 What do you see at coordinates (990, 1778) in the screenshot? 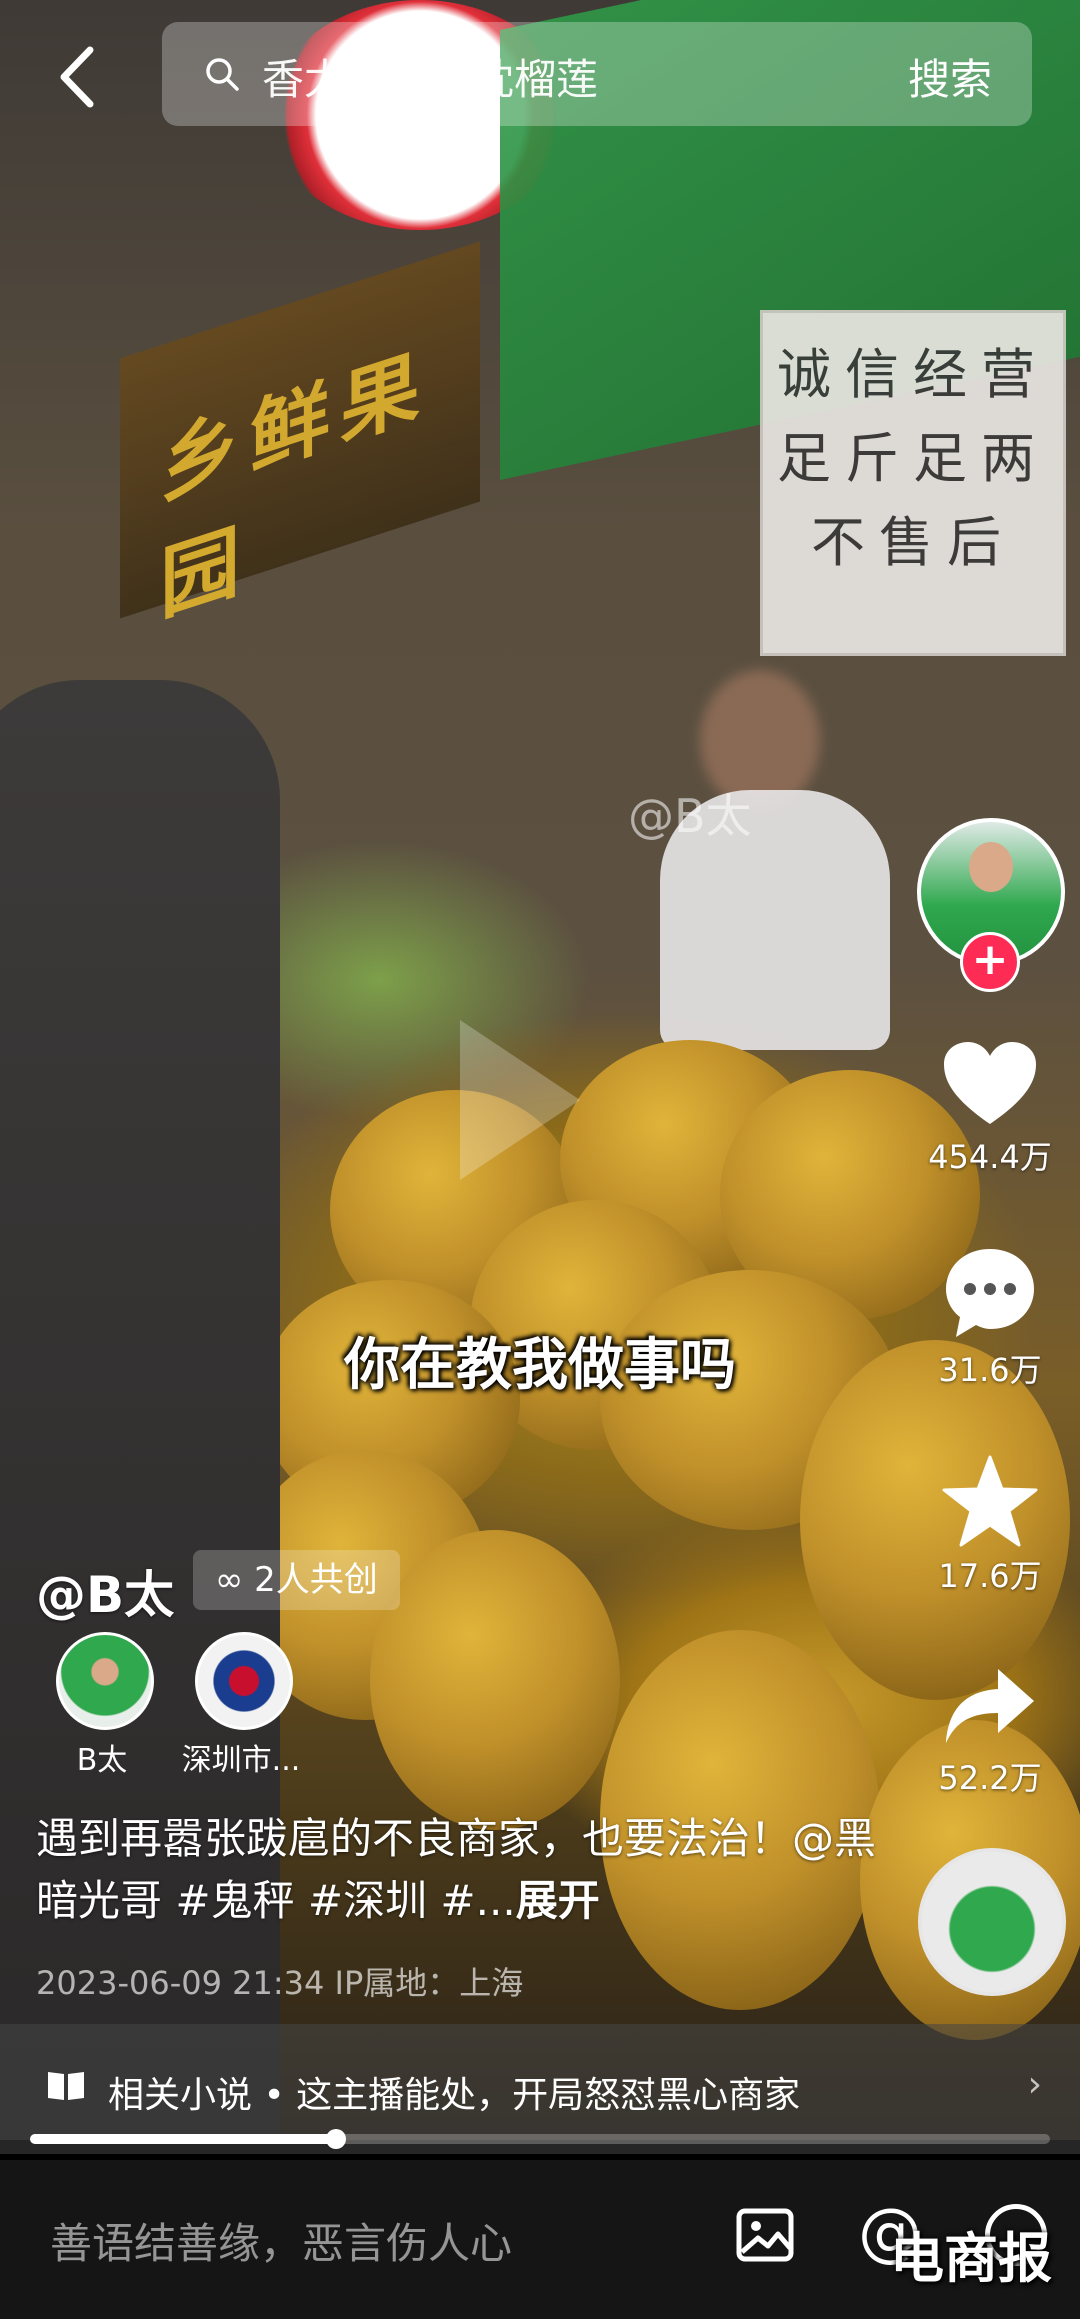
I see `share-count: 52.2万` at bounding box center [990, 1778].